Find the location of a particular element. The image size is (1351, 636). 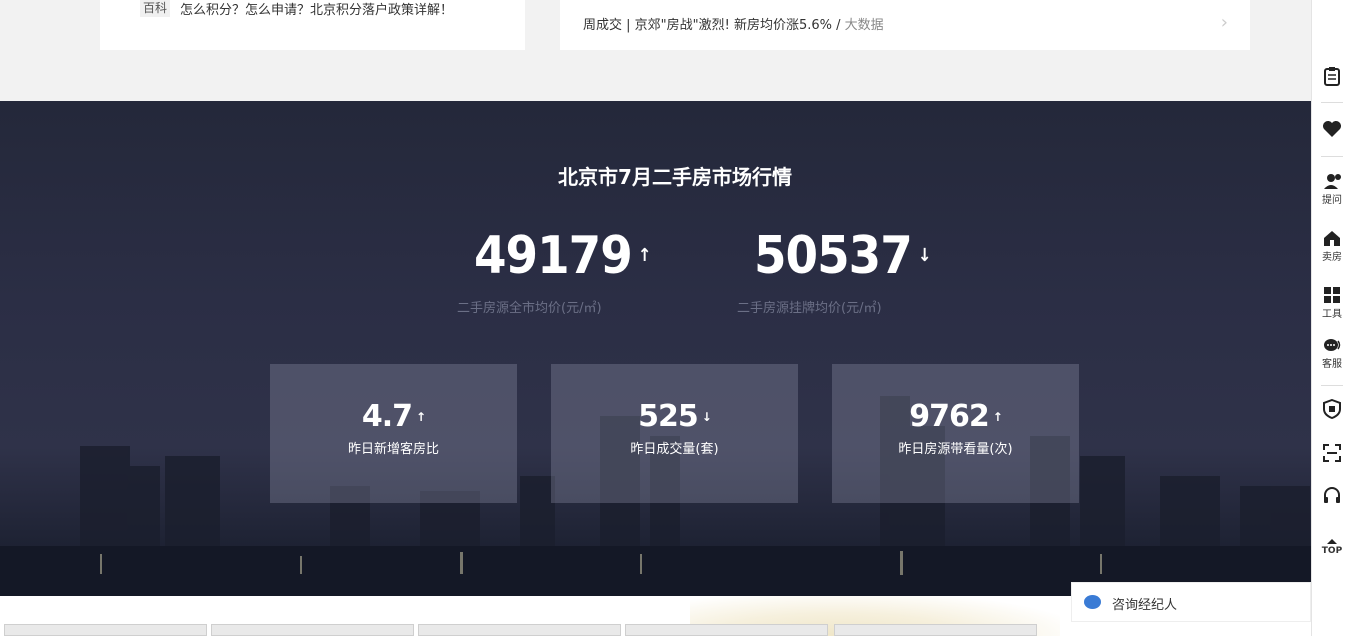

stat-label: 昨日成交量(套) is located at coordinates (674, 449).